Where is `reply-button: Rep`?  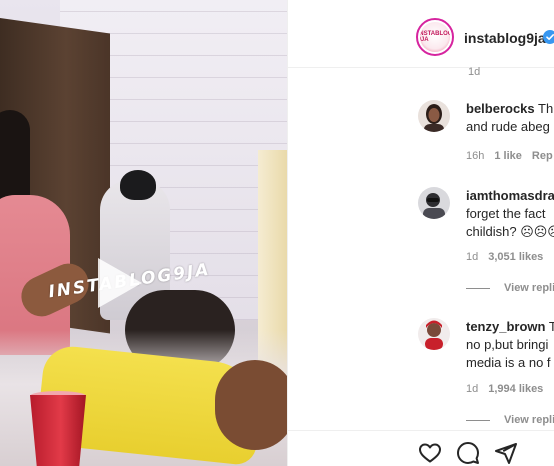 reply-button: Rep is located at coordinates (542, 156).